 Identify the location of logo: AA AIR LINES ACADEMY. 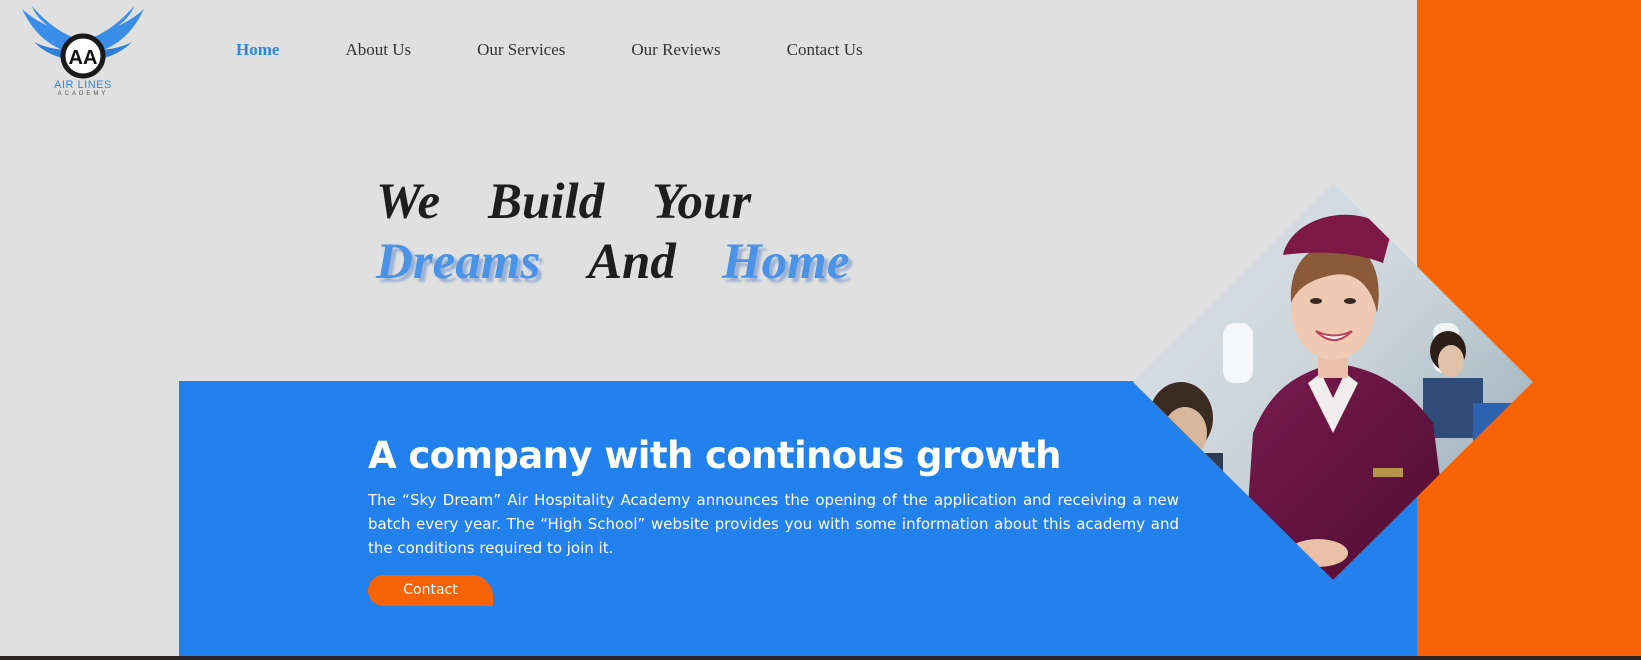
(83, 51).